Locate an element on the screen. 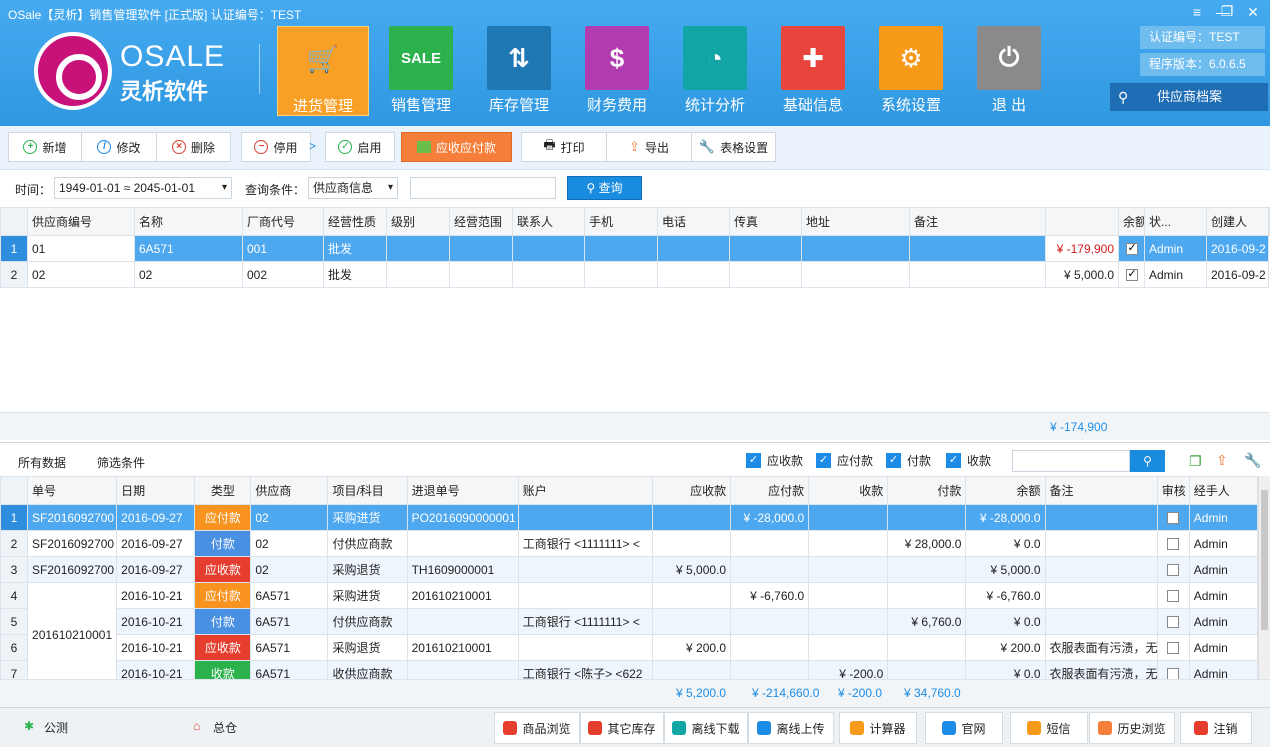 This screenshot has width=1270, height=747. delete-button: × 删除 is located at coordinates (193, 147).